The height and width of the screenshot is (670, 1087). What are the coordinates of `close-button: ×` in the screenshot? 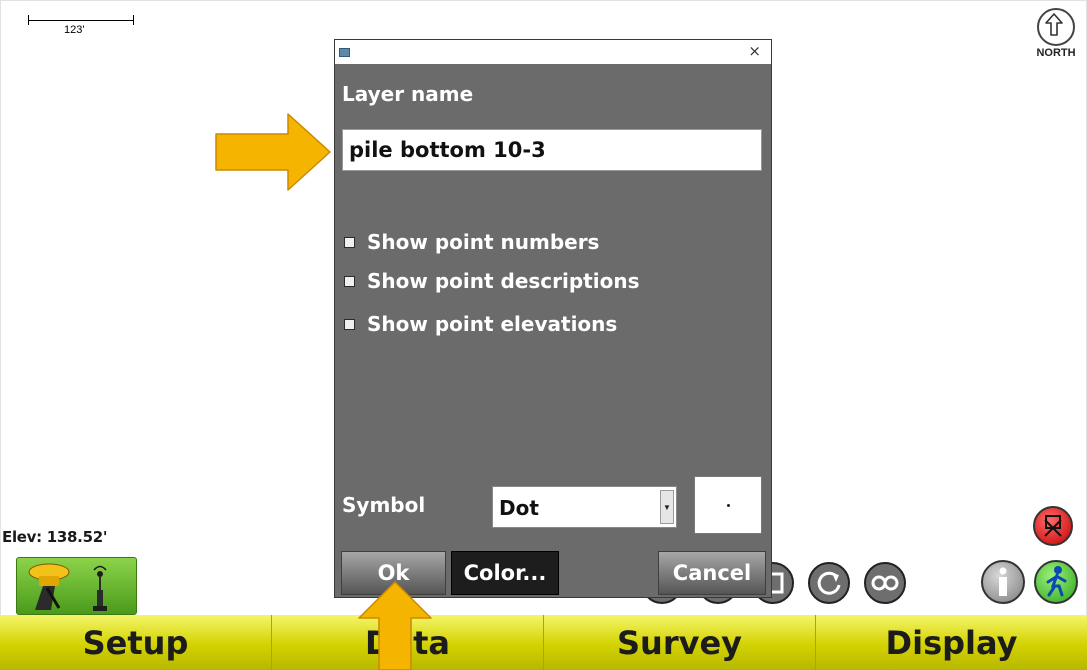 It's located at (754, 51).